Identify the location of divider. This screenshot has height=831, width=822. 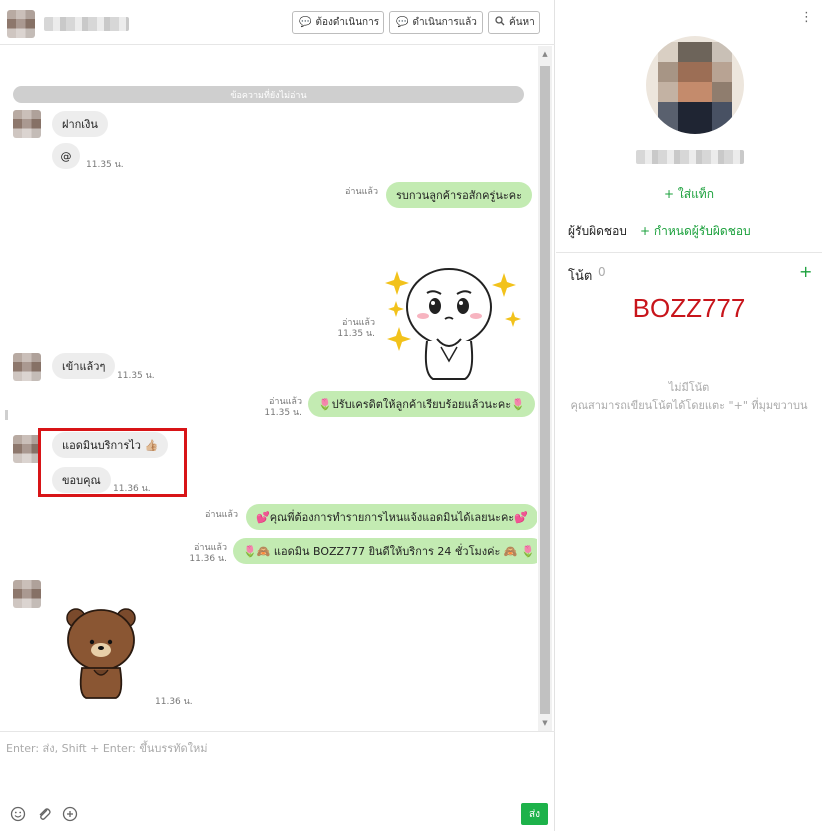
(689, 252).